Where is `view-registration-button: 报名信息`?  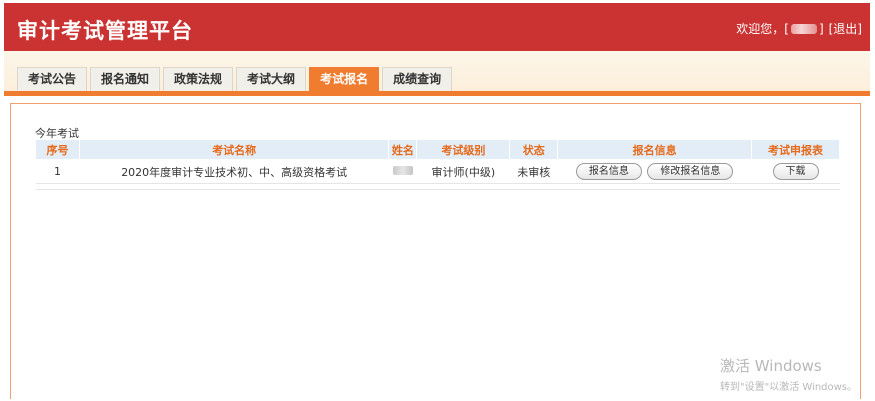
view-registration-button: 报名信息 is located at coordinates (608, 171).